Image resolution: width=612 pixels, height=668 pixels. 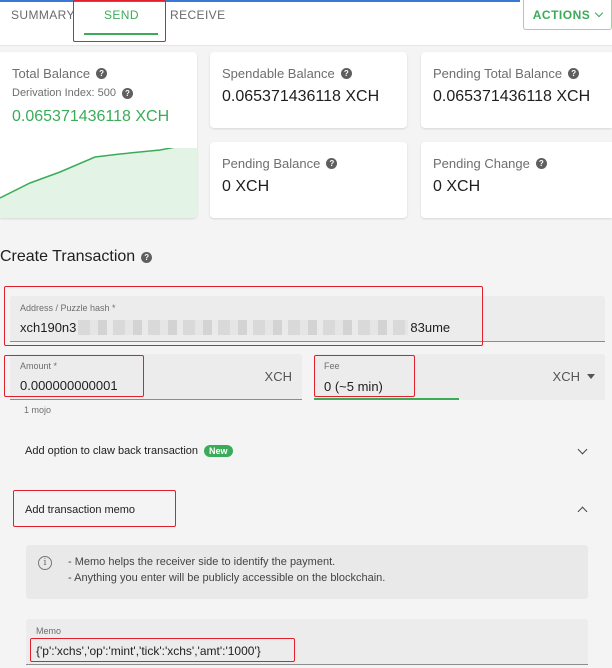 I want to click on clawback-label: Add option to claw back transaction New, so click(x=129, y=451).